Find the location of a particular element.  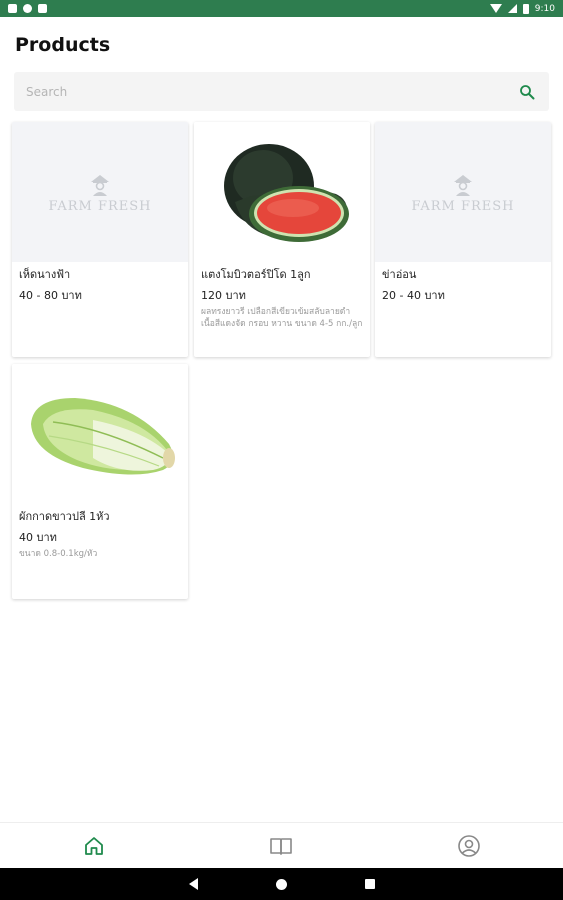

back-icon is located at coordinates (193, 884).